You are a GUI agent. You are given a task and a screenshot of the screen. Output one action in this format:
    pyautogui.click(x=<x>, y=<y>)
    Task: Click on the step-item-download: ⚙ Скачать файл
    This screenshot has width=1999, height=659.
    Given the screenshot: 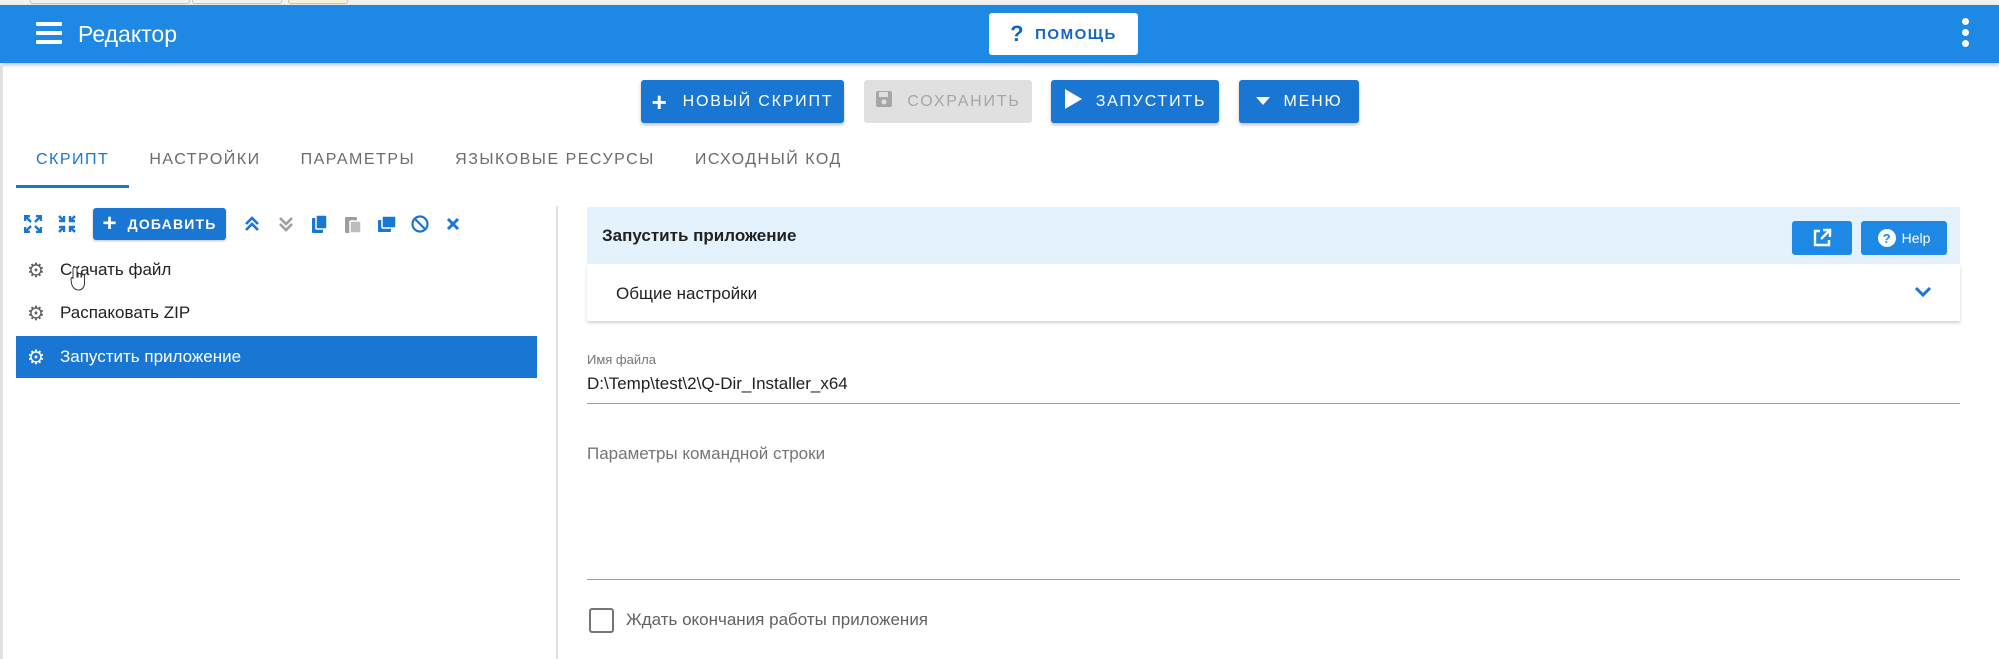 What is the action you would take?
    pyautogui.click(x=276, y=270)
    